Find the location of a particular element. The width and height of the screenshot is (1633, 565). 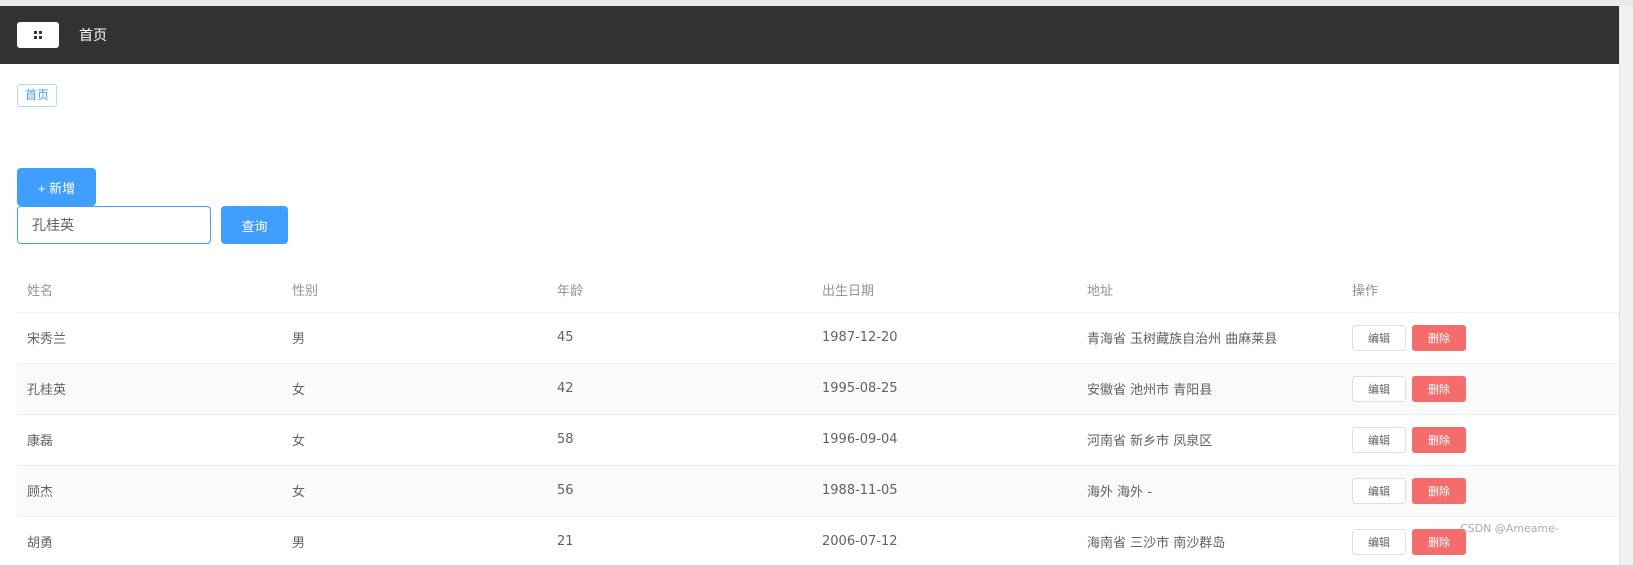

cell-birth: 1988-11-05 is located at coordinates (944, 491).